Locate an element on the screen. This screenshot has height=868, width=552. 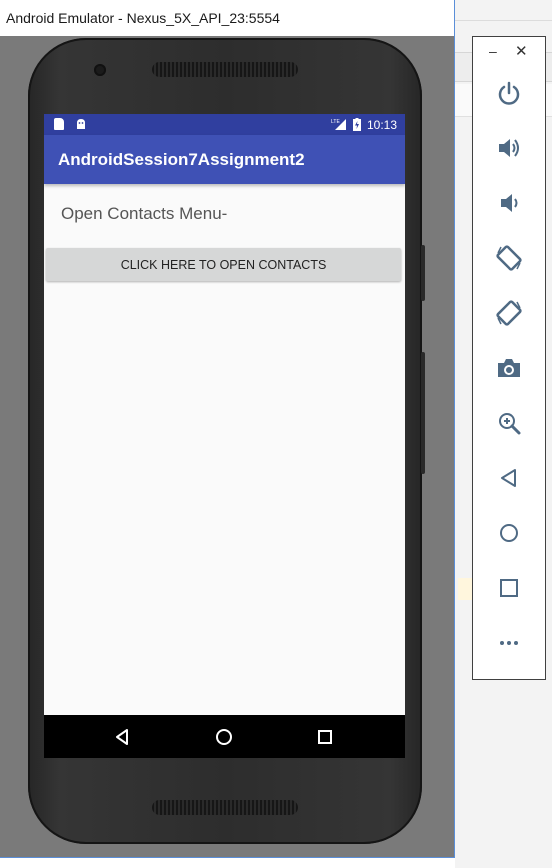
rotate-left-icon is located at coordinates (509, 258).